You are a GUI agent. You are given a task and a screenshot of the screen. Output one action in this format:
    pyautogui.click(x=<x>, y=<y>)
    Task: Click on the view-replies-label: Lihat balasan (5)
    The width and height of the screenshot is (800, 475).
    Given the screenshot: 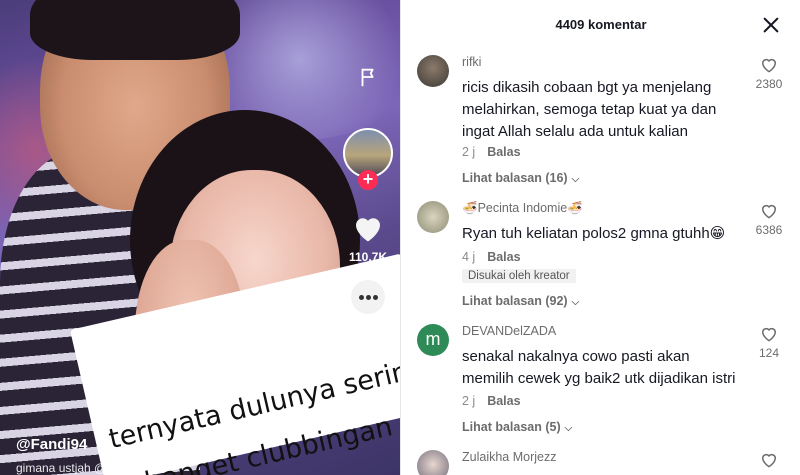 What is the action you would take?
    pyautogui.click(x=511, y=427)
    